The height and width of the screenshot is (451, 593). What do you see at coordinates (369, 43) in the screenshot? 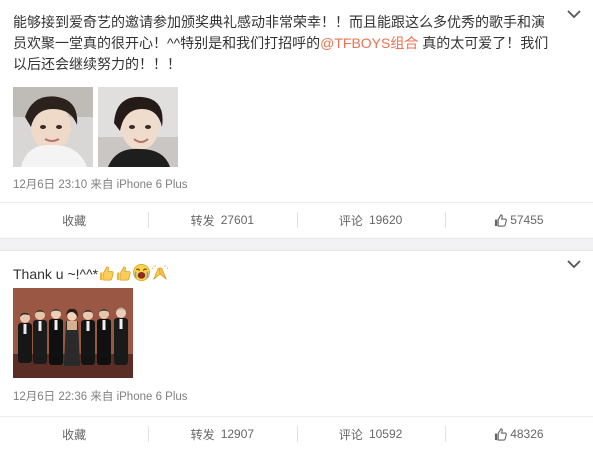
I see `mention-link: @TFBOYS组合` at bounding box center [369, 43].